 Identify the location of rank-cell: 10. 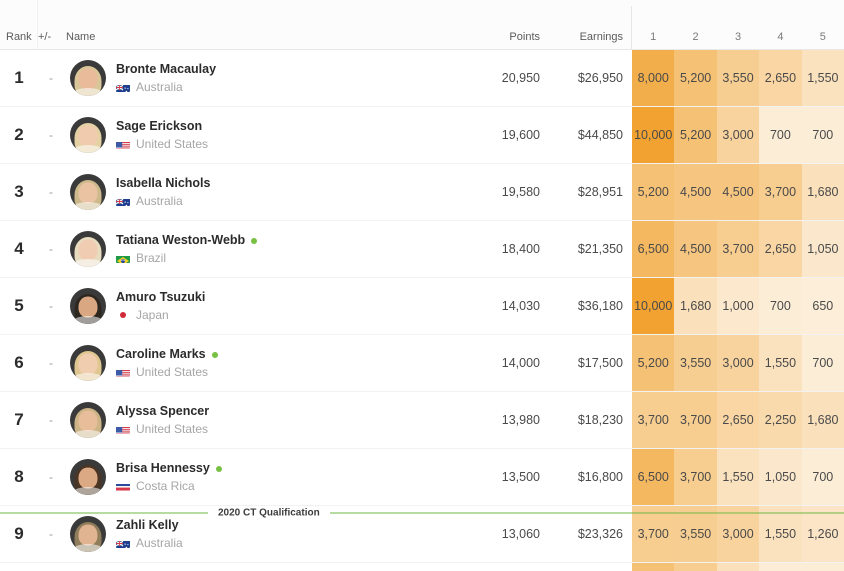
(19, 567).